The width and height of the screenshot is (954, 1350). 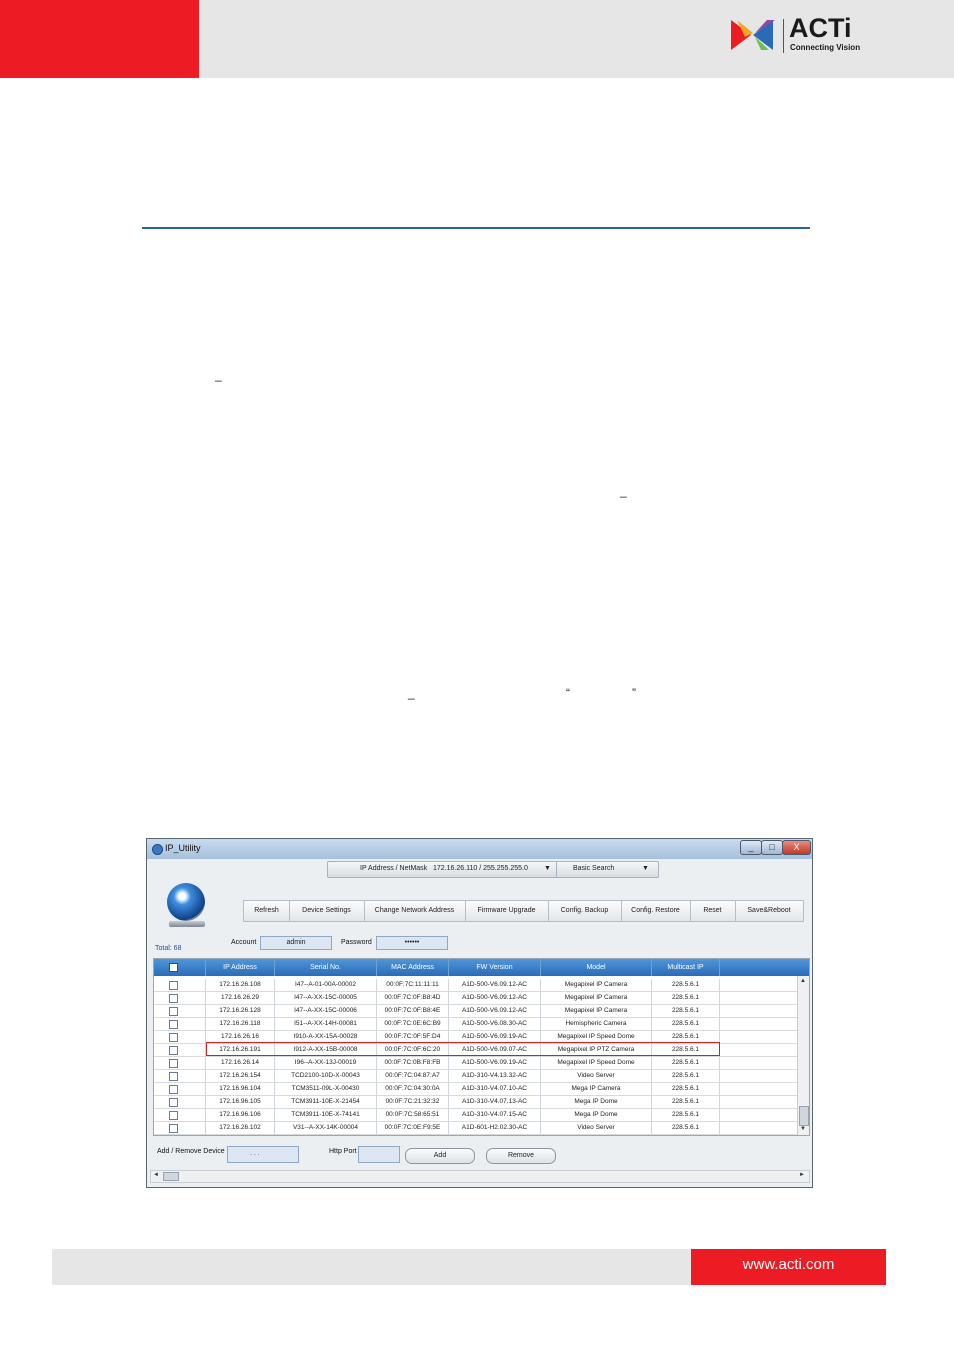 I want to click on password-input: ••••••, so click(x=412, y=943).